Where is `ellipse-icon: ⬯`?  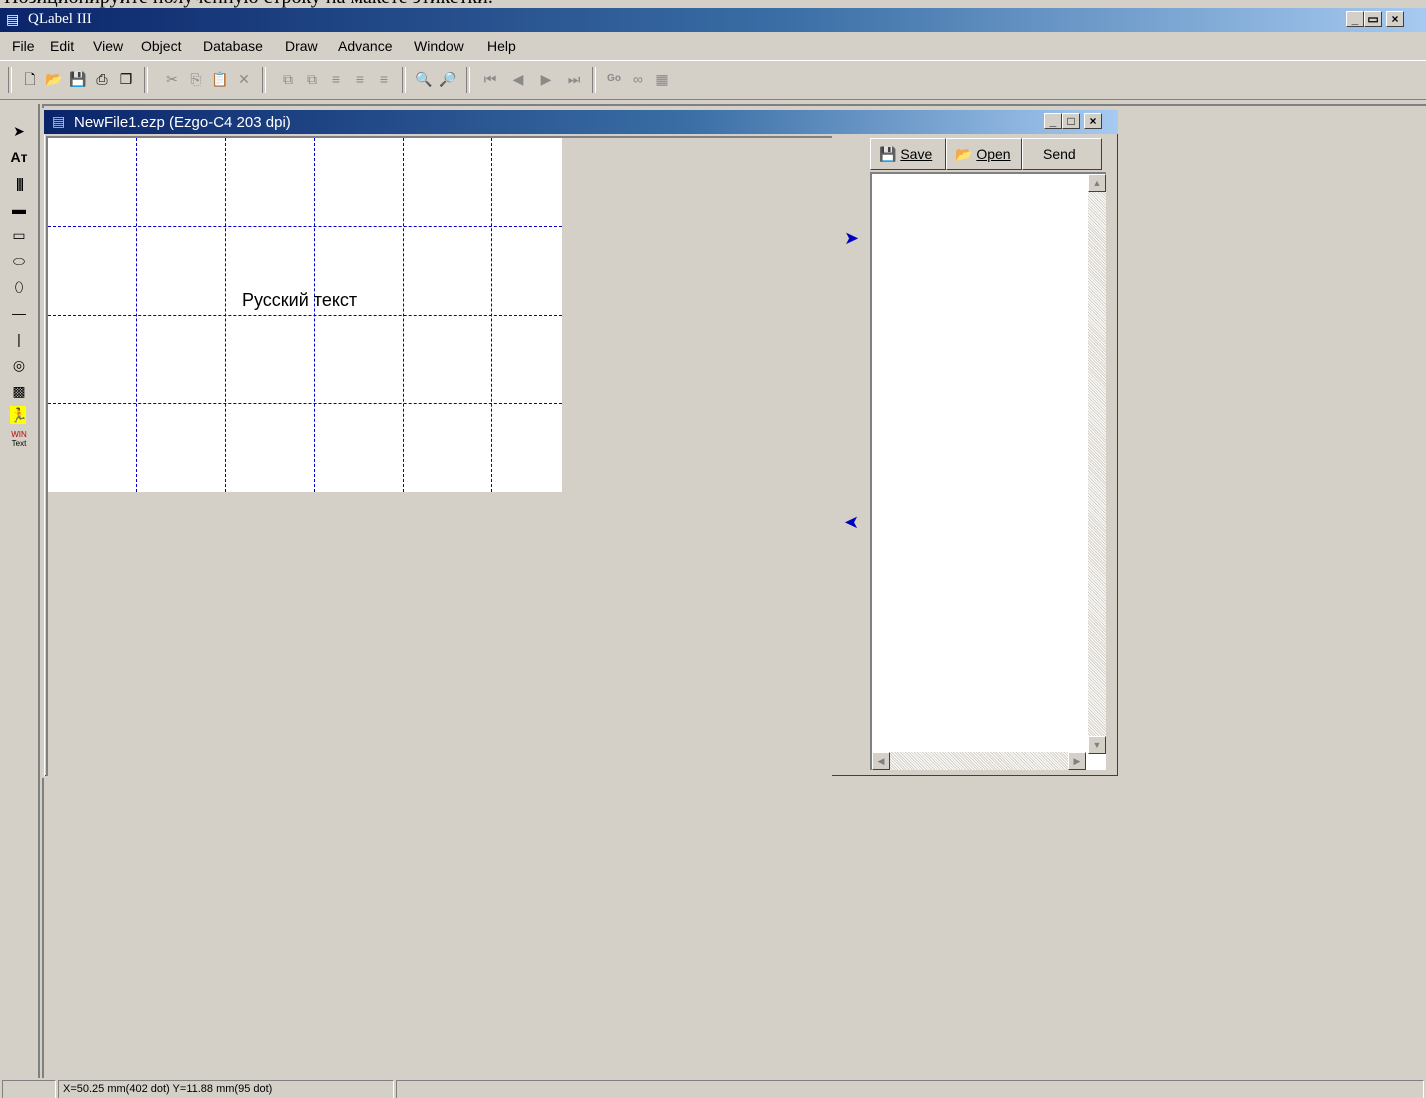 ellipse-icon: ⬯ is located at coordinates (19, 287).